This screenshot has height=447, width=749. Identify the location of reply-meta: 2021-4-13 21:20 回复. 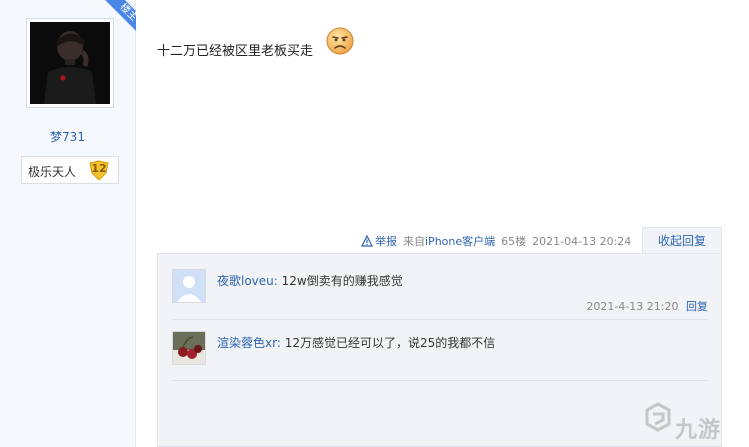
(647, 306).